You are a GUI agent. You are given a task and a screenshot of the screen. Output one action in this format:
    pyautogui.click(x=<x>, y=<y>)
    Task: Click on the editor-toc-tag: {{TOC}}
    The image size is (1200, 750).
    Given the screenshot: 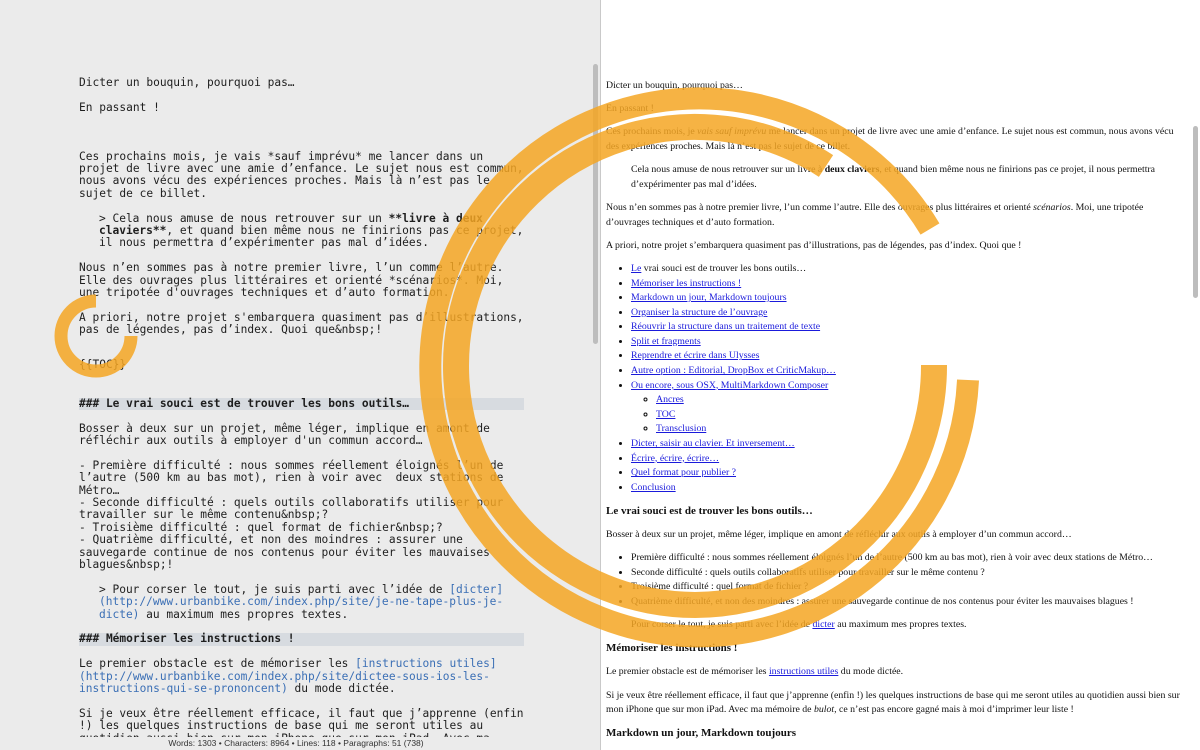 What is the action you would take?
    pyautogui.click(x=301, y=365)
    